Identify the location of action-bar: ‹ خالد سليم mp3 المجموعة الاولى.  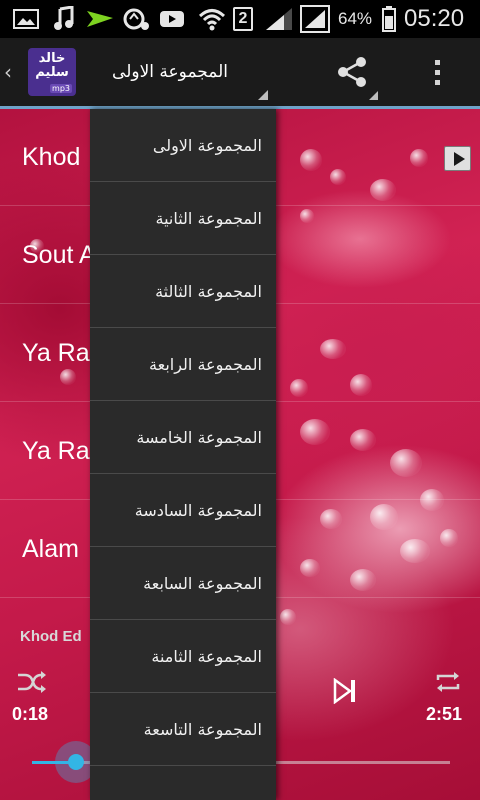
(240, 72).